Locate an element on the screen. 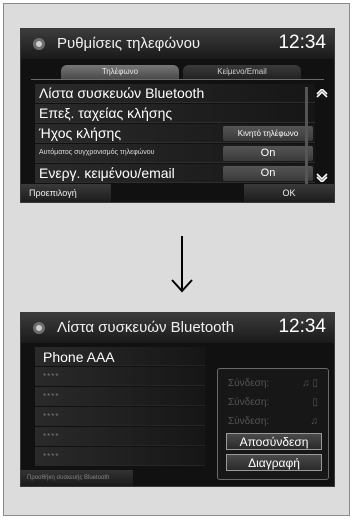 The image size is (354, 520). phone-icon: ▯ is located at coordinates (315, 402).